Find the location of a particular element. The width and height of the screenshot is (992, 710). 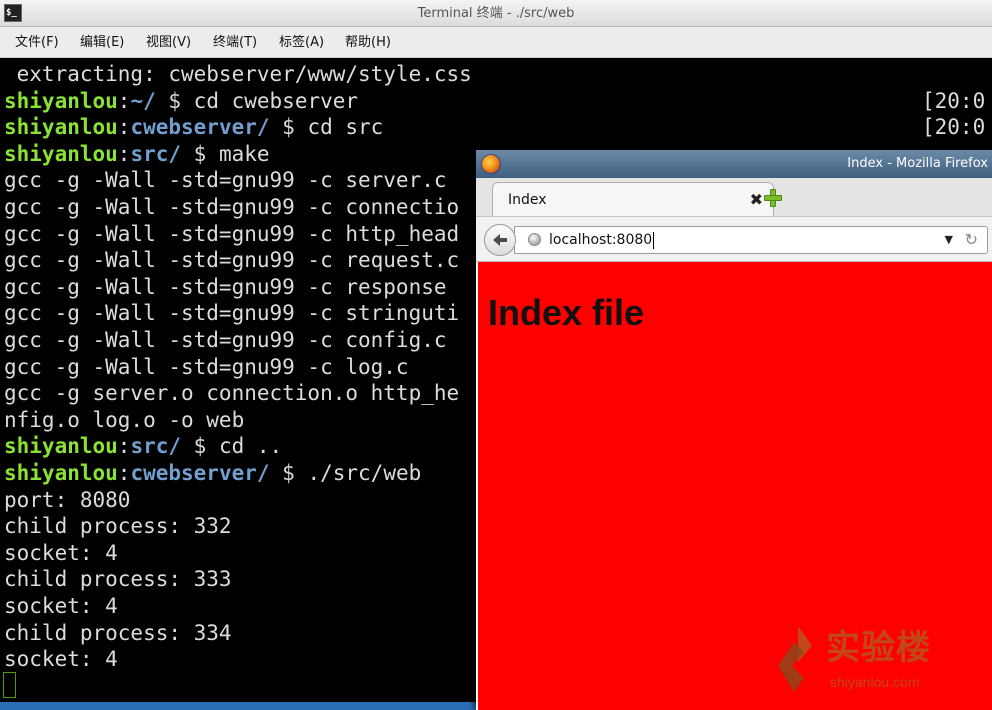

terminal-menubar: 文件(F) 编辑(E) 视图(V) 终端(T) 标签(A) 帮助(H) is located at coordinates (496, 42).